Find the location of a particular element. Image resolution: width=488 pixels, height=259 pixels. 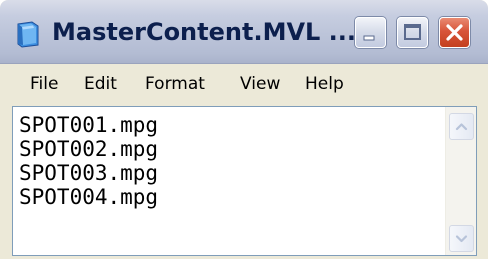

arrow-down-icon is located at coordinates (461, 239).